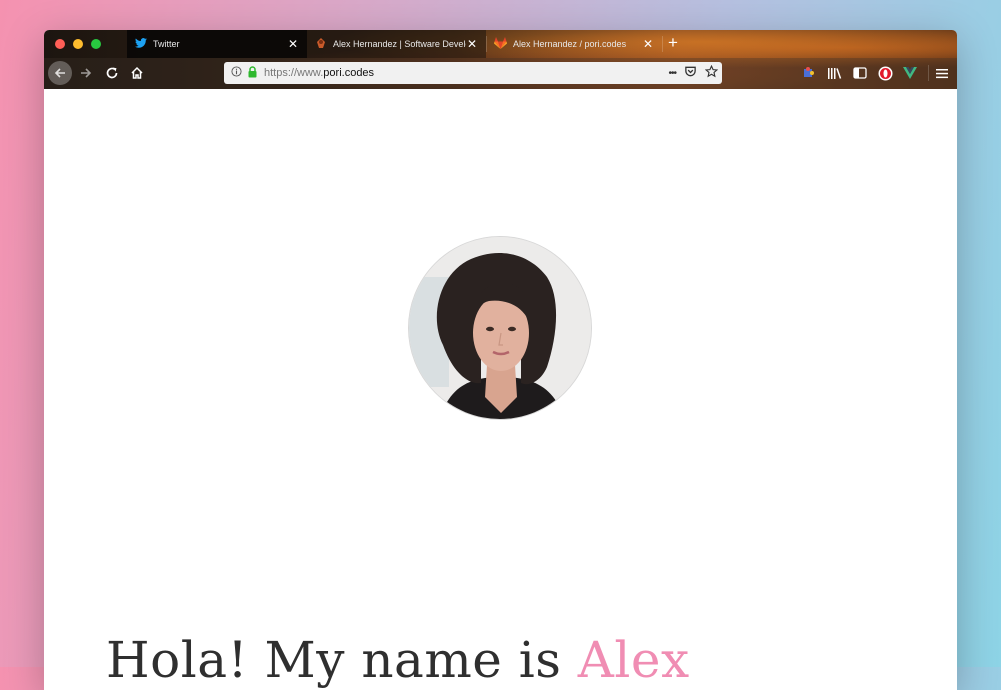 This screenshot has width=1001, height=690. I want to click on headline-name: Alex, so click(633, 660).